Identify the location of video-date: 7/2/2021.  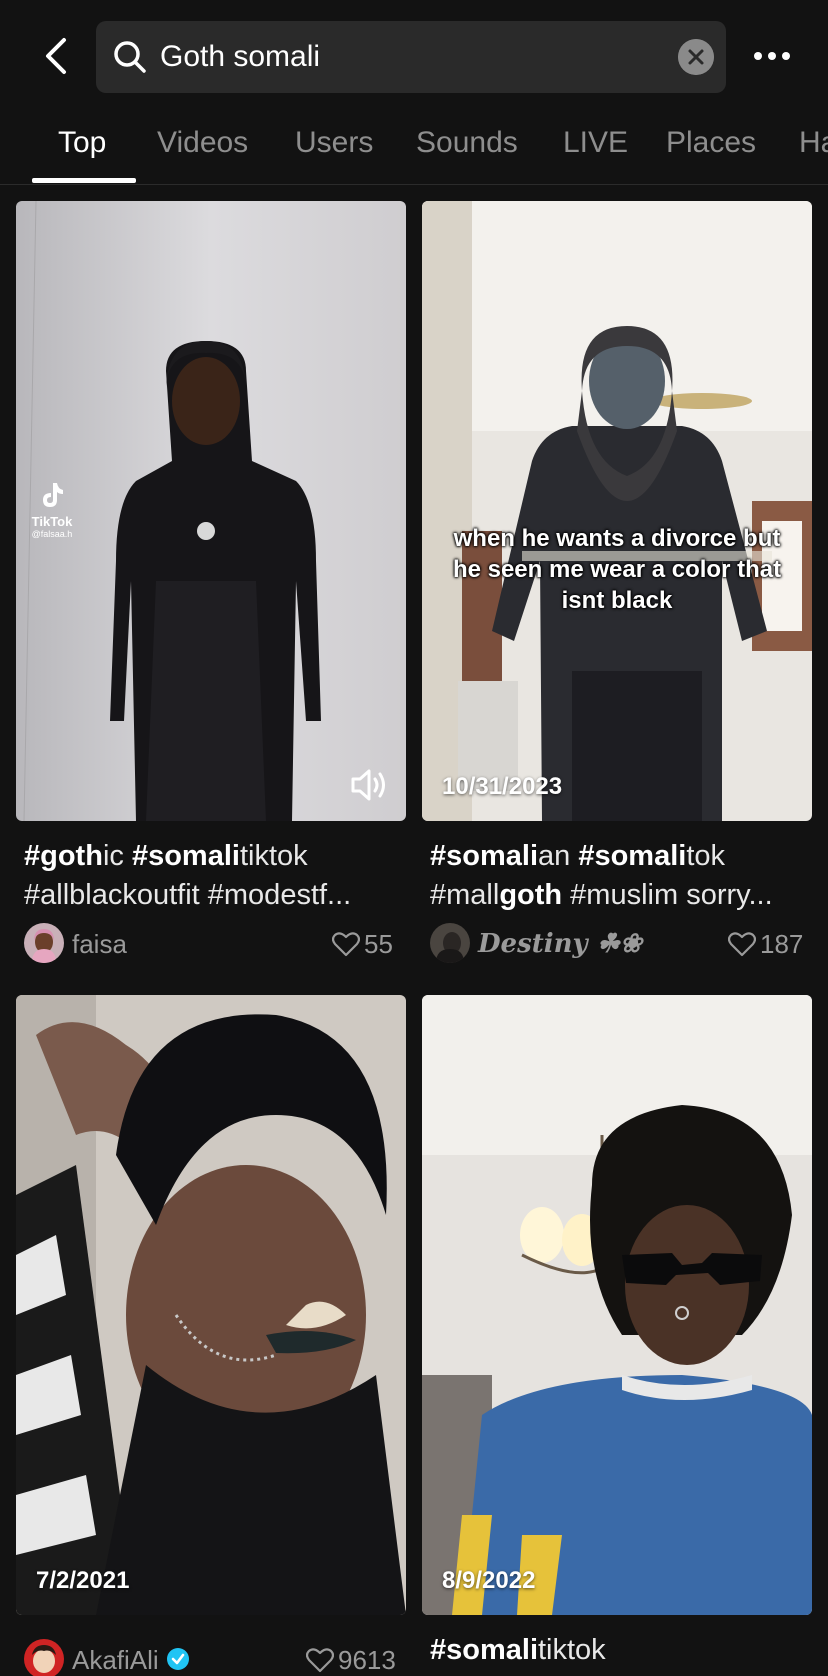
(83, 1580).